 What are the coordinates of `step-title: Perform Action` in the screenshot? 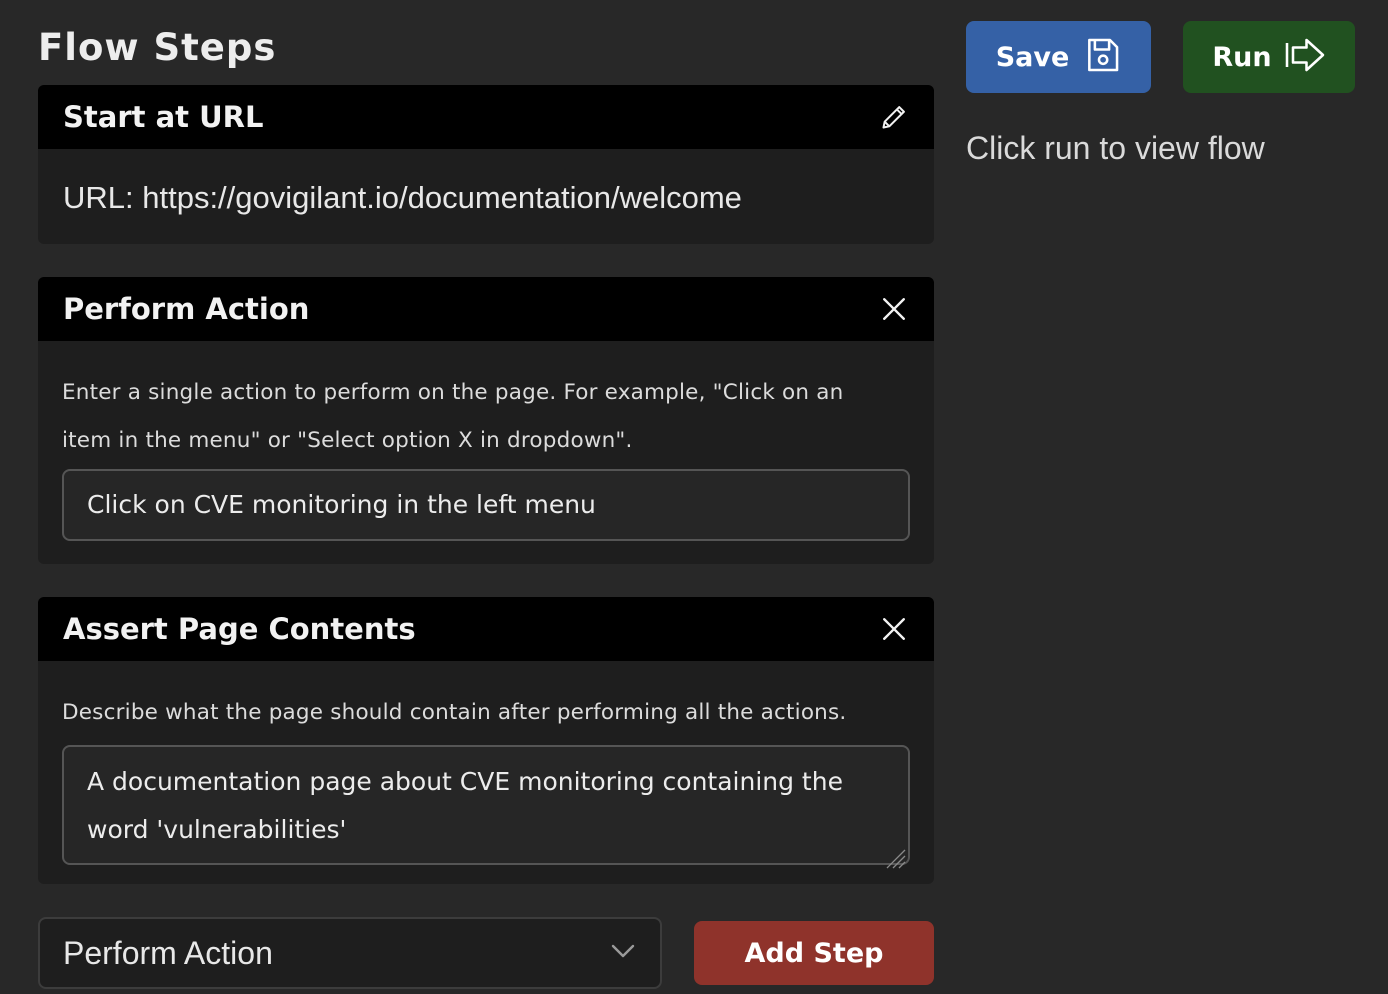 It's located at (186, 309).